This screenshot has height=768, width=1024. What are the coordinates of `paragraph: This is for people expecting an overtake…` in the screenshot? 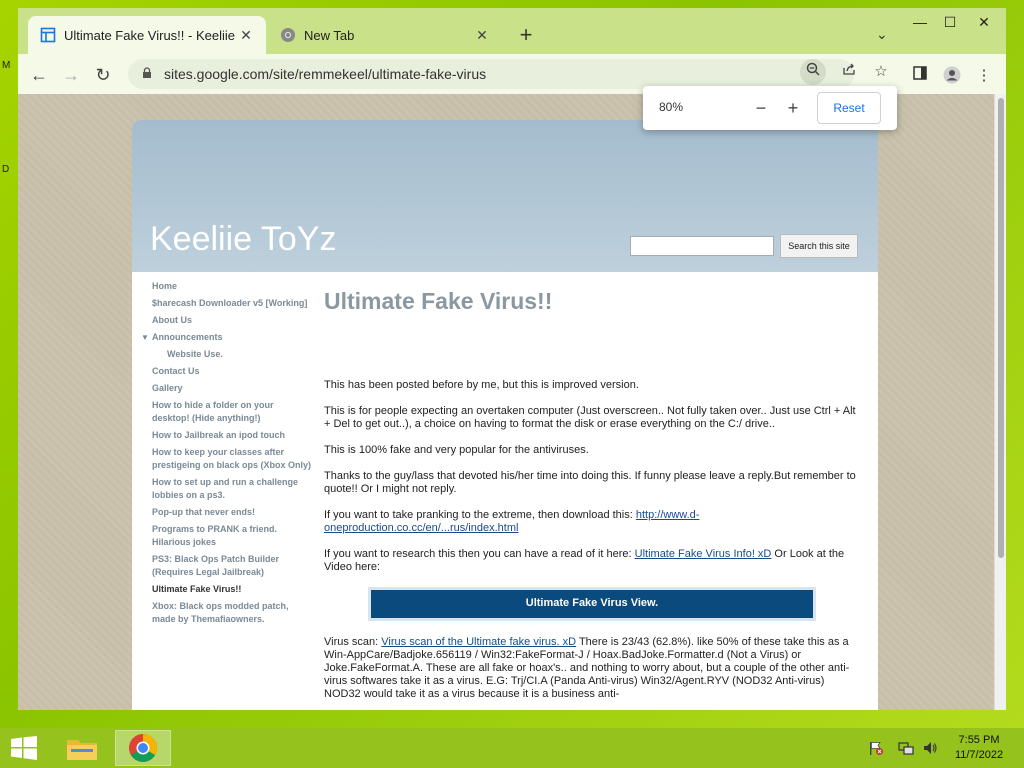 It's located at (590, 417).